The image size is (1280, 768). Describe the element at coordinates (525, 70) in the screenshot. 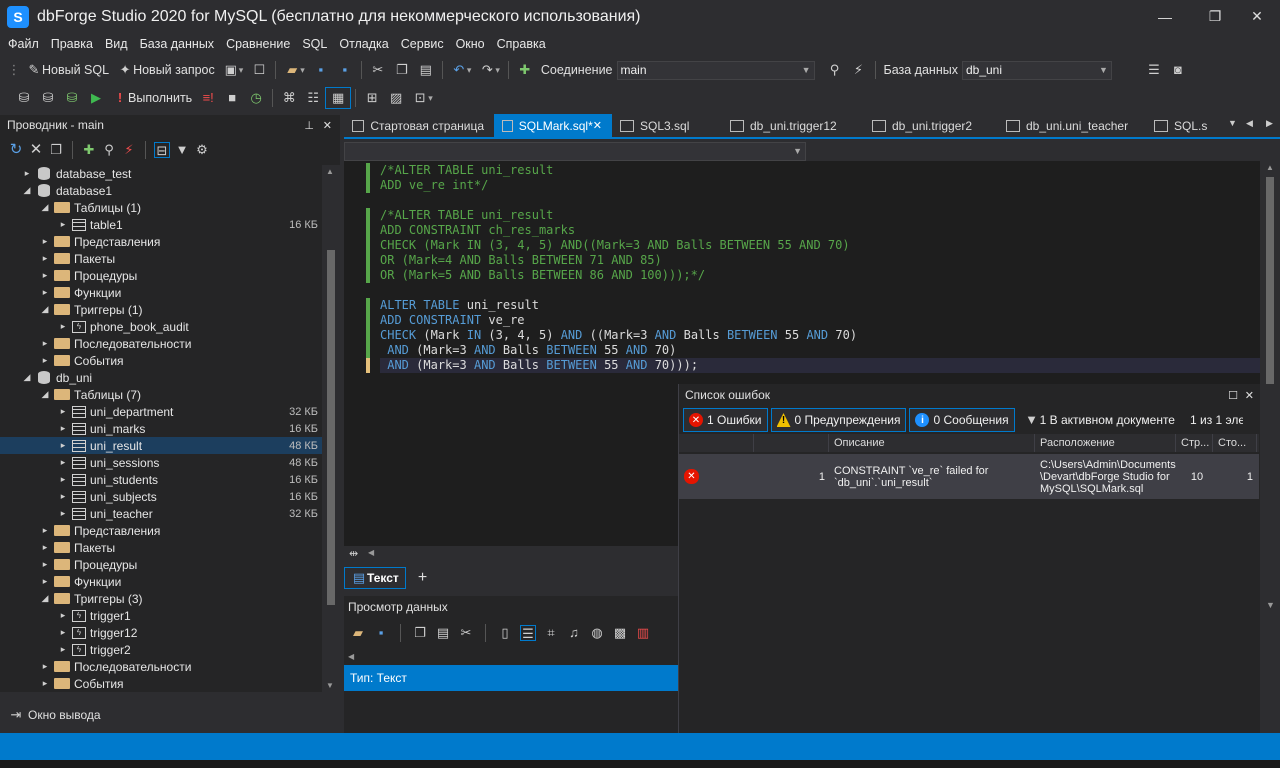

I see `new-connection-button: ✚` at that location.